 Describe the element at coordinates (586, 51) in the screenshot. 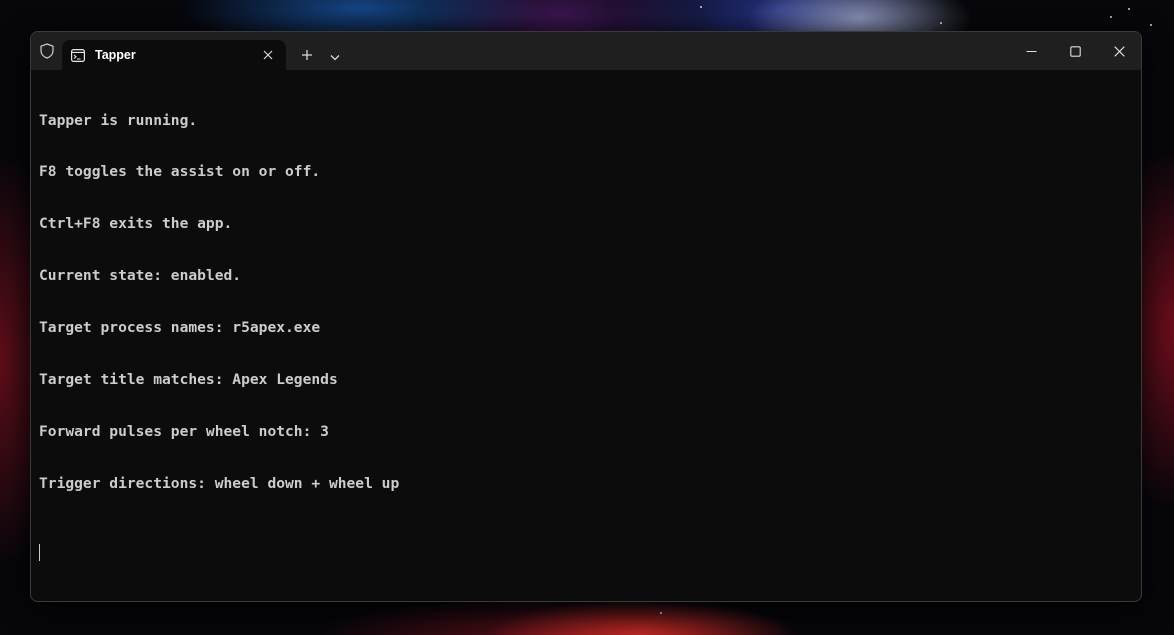

I see `title-bar: Tapper` at that location.